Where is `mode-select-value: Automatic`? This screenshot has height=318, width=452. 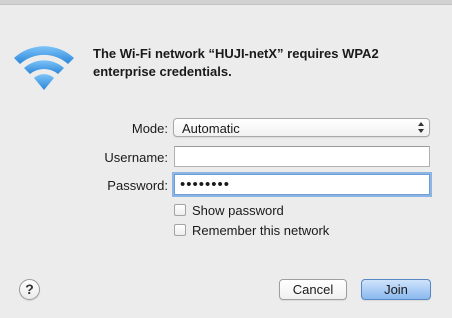
mode-select-value: Automatic is located at coordinates (211, 128).